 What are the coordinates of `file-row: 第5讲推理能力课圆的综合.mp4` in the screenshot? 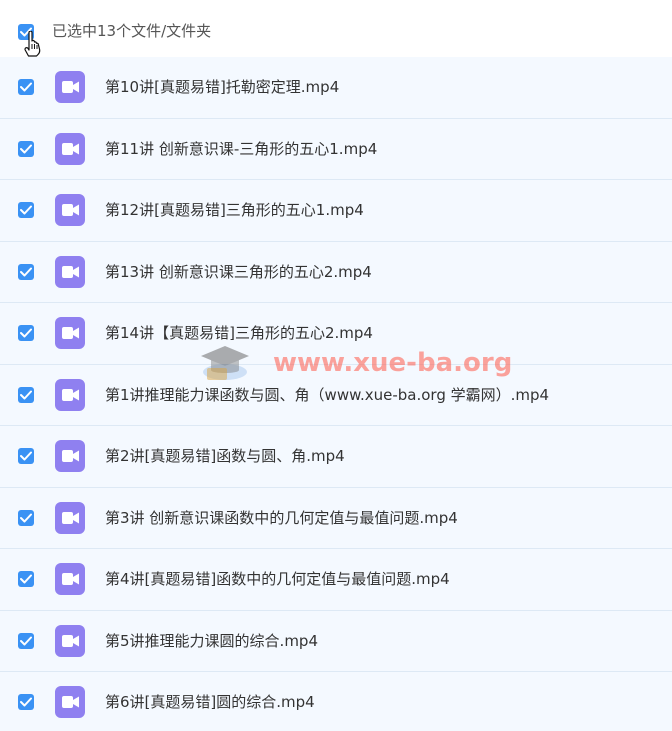 It's located at (336, 641).